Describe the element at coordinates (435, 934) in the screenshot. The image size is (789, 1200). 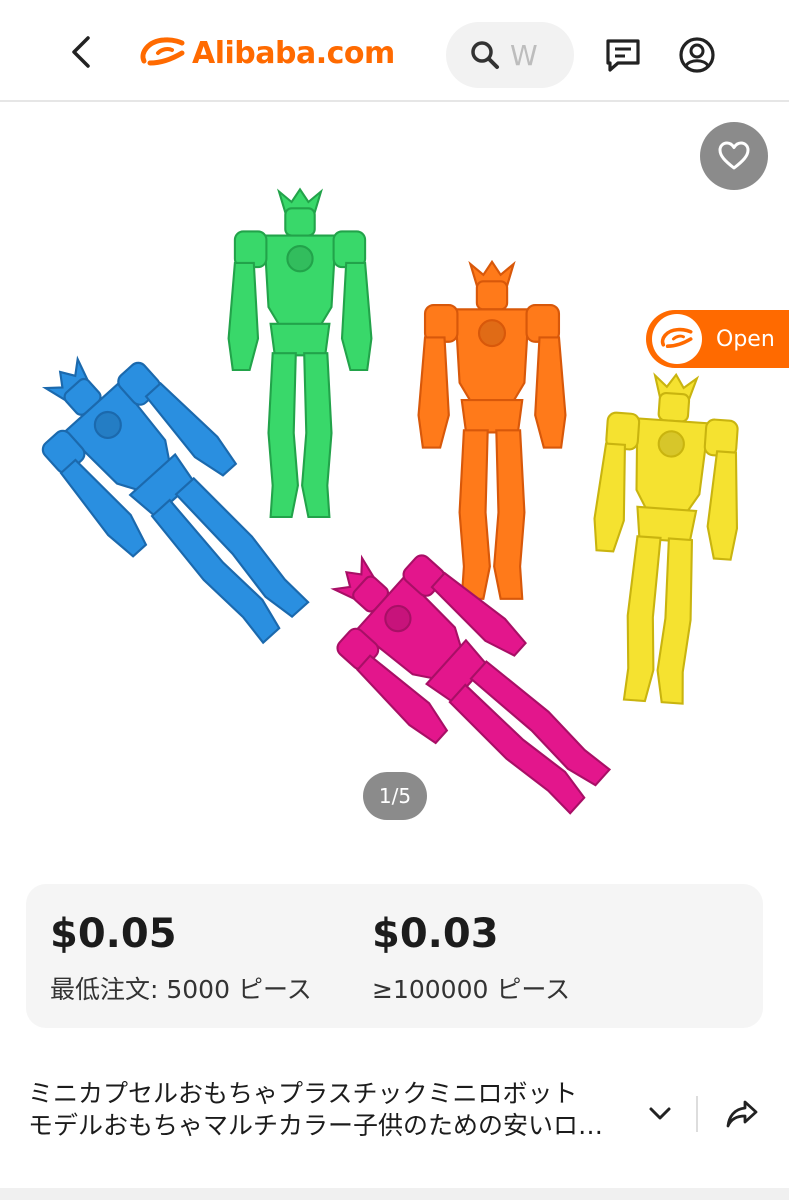
I see `tier-price: $0.03` at that location.